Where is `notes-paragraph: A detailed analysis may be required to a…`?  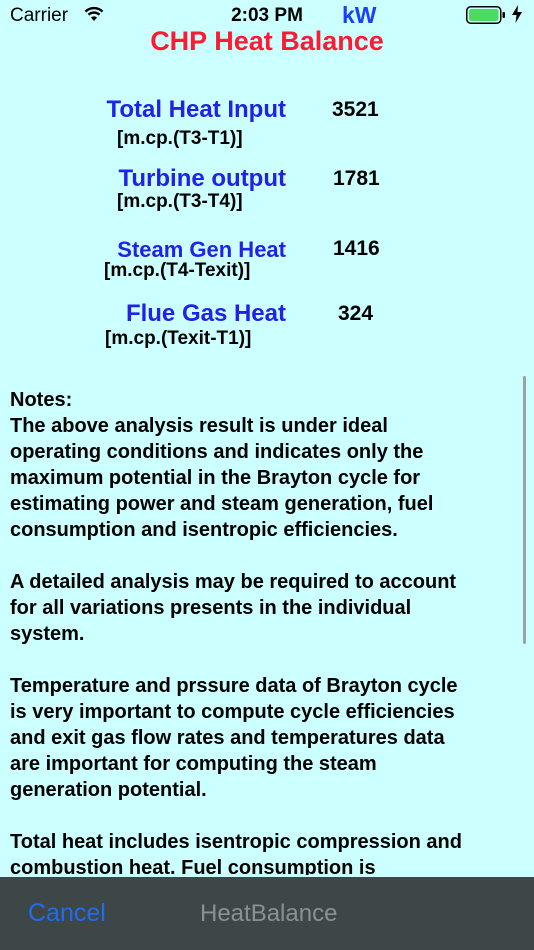 notes-paragraph: A detailed analysis may be required to a… is located at coordinates (233, 608).